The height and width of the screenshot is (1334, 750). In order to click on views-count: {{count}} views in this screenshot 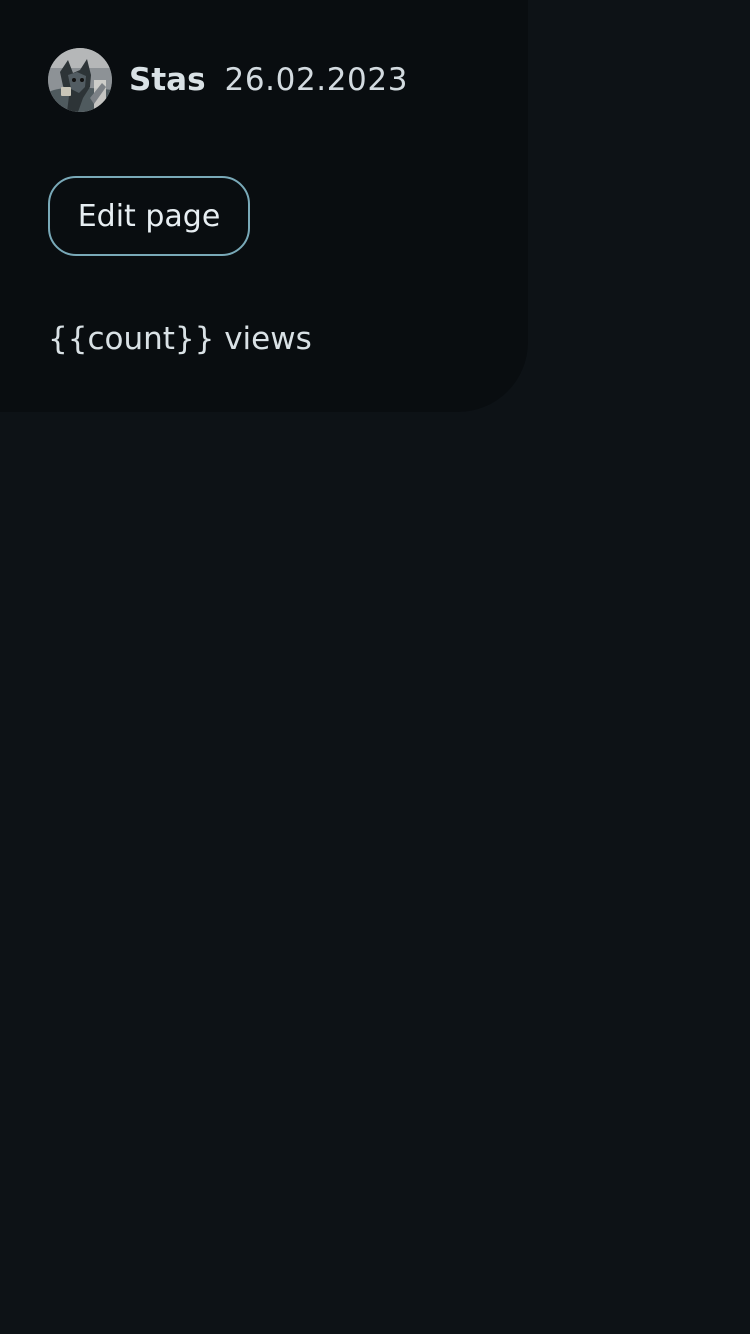, I will do `click(180, 339)`.